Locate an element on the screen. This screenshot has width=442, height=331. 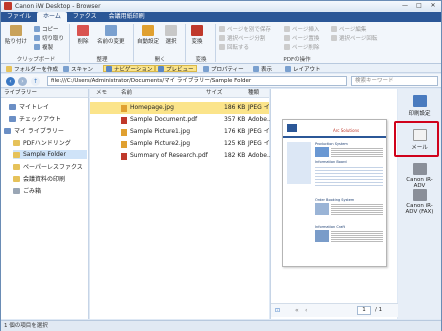
file-size: 182 KB is located at coordinates (235, 155).